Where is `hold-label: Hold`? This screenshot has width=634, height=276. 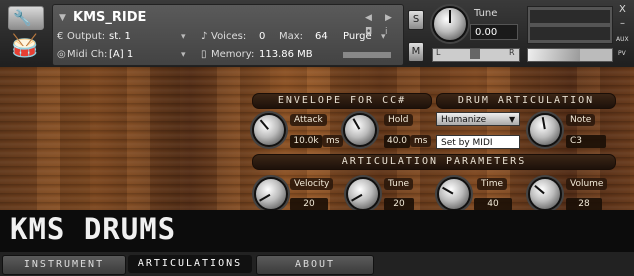
hold-label: Hold is located at coordinates (398, 120).